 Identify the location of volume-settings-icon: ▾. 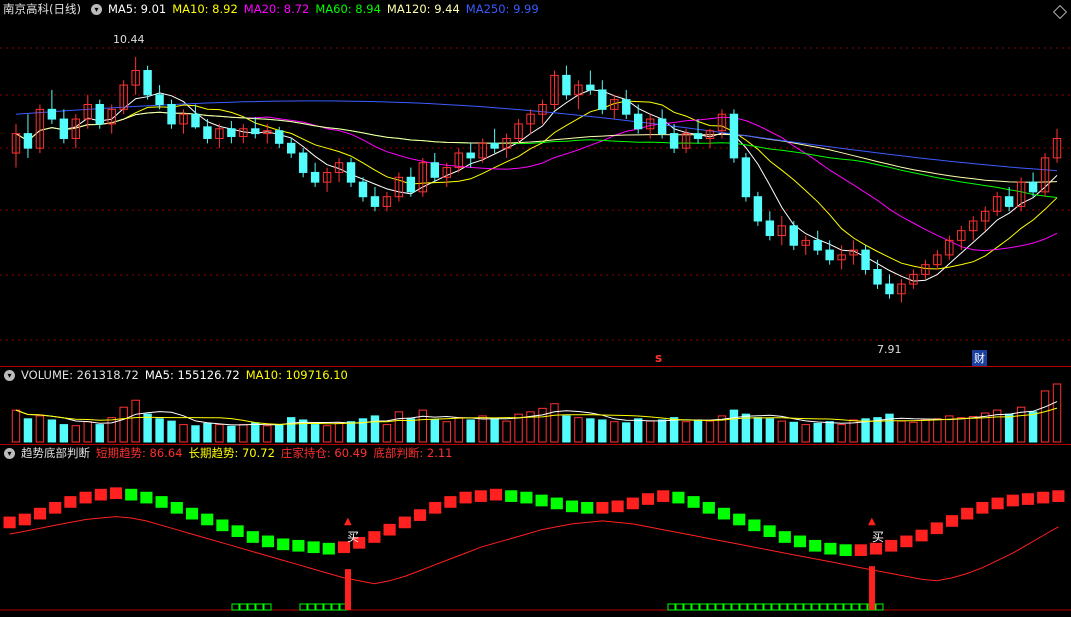
(9, 375).